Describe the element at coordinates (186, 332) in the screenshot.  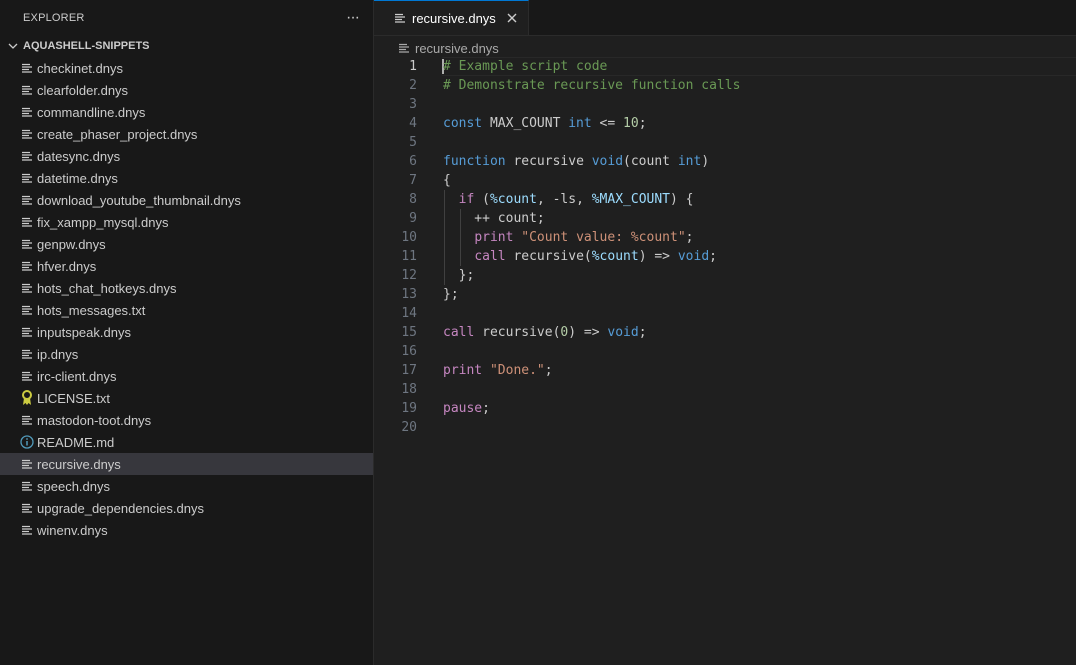
I see `file-item: inputspeak.dnys` at that location.